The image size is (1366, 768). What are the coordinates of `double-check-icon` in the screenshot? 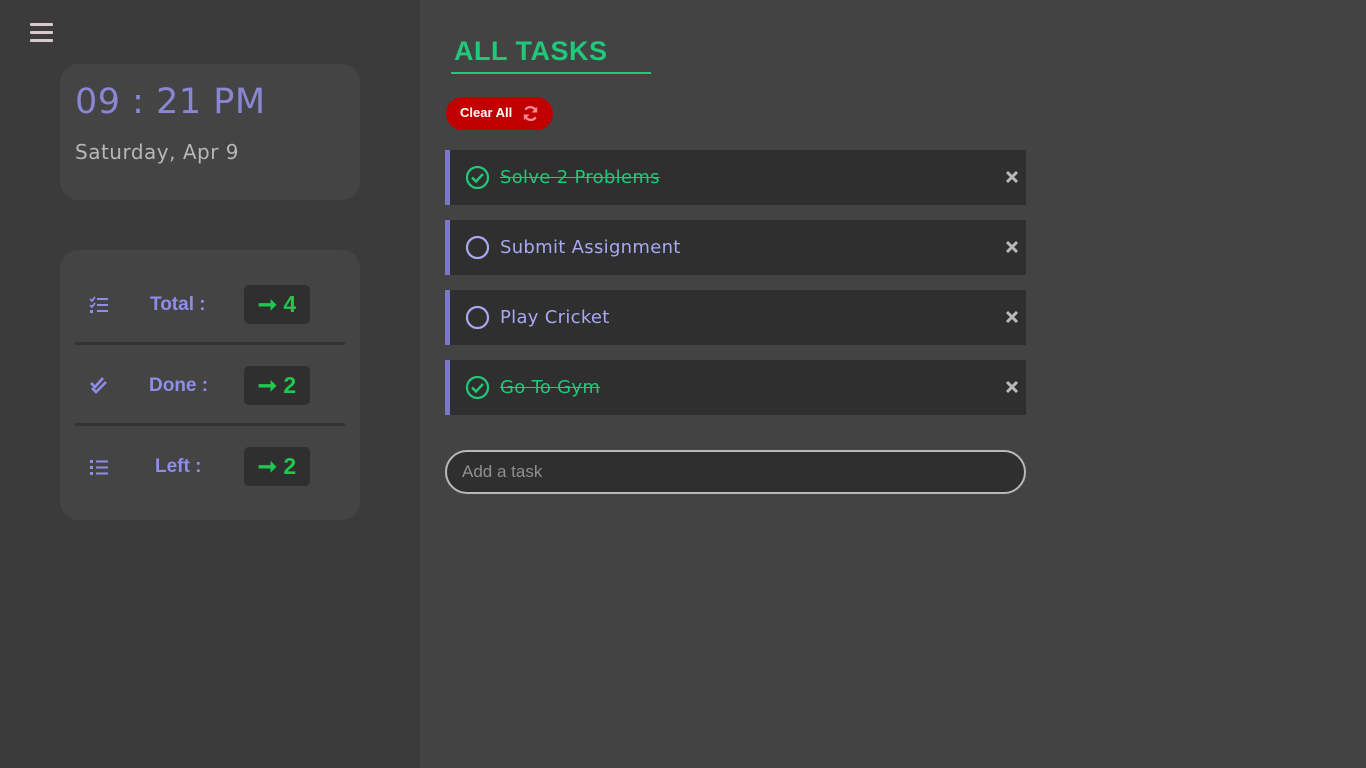 It's located at (98, 385).